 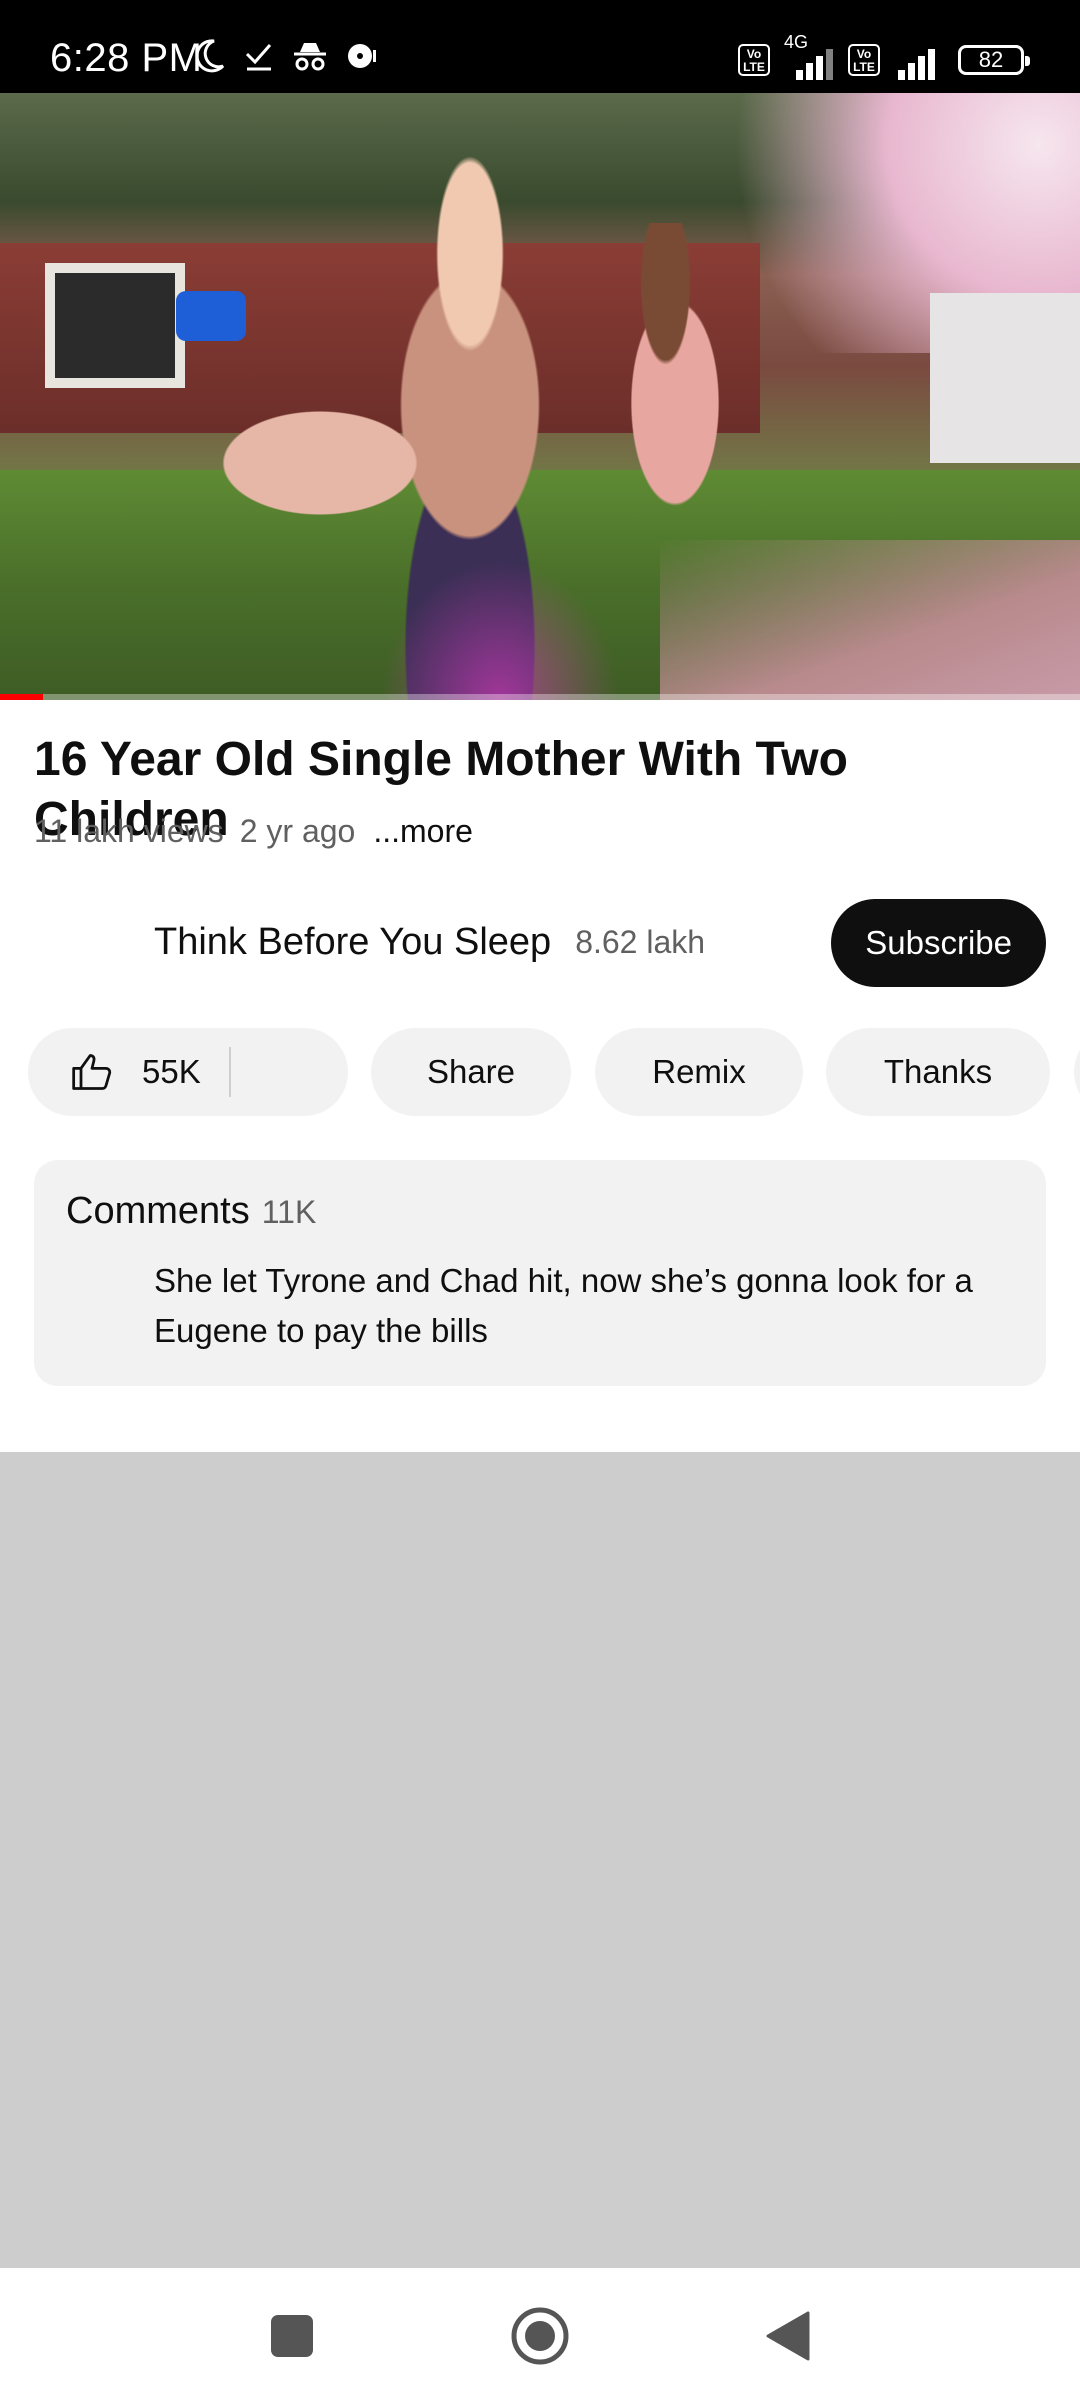 I want to click on volte-badge-2: Vo LTE, so click(x=864, y=60).